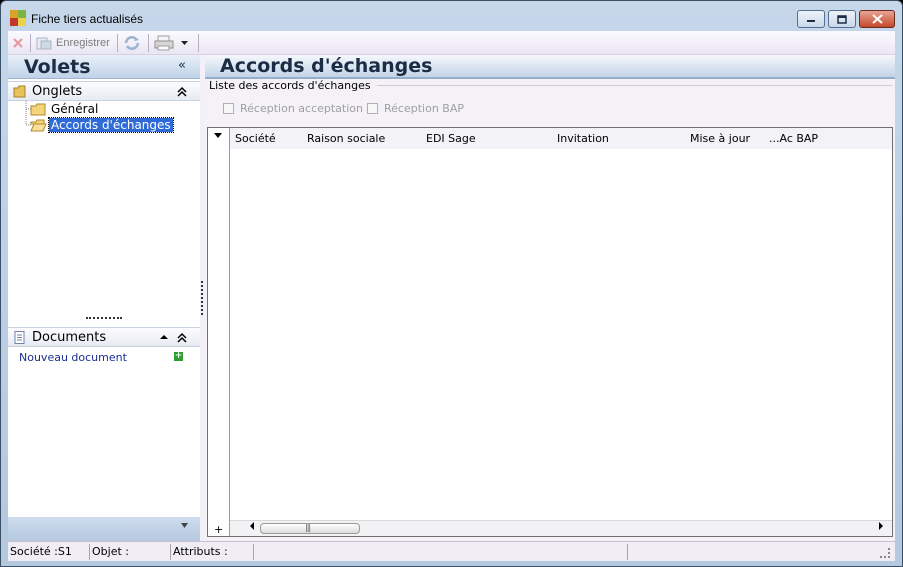 This screenshot has width=903, height=567. I want to click on column-header-societe: Société, so click(255, 138).